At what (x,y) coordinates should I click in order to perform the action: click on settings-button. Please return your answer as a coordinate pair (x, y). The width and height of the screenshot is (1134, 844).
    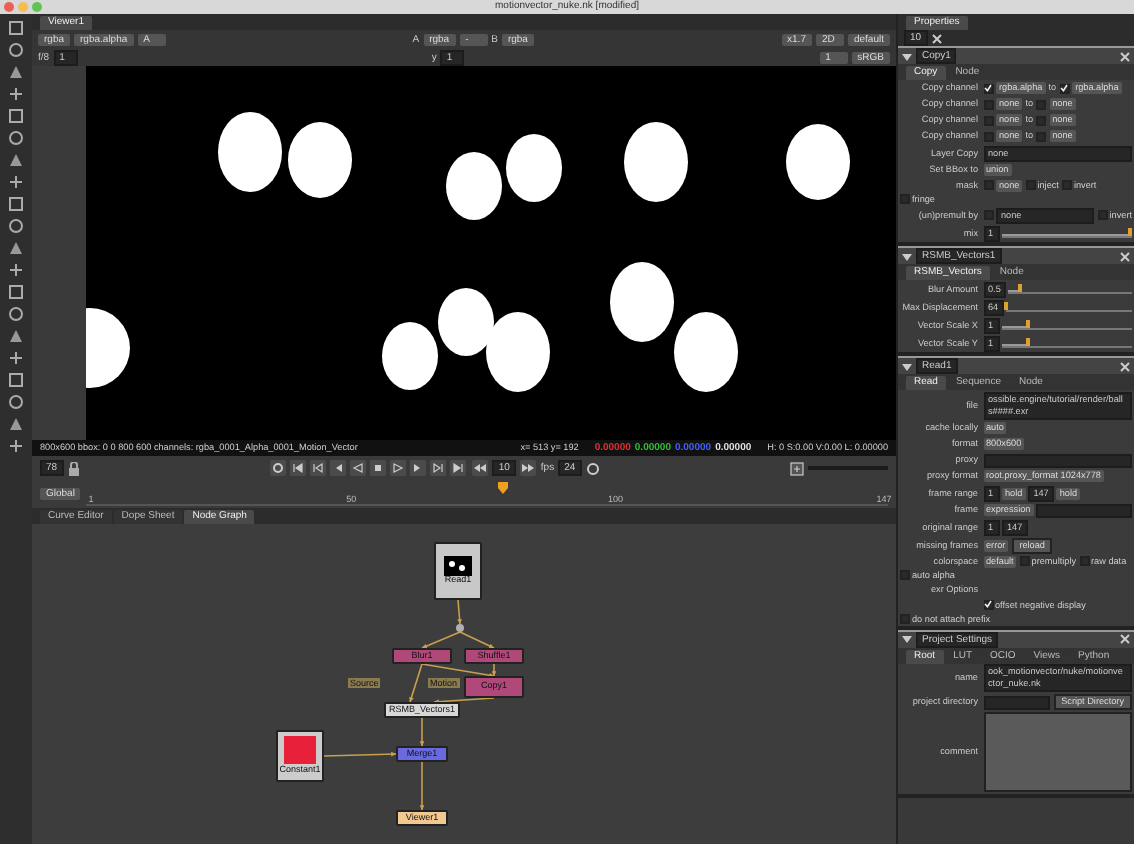
    Looking at the image, I should click on (277, 468).